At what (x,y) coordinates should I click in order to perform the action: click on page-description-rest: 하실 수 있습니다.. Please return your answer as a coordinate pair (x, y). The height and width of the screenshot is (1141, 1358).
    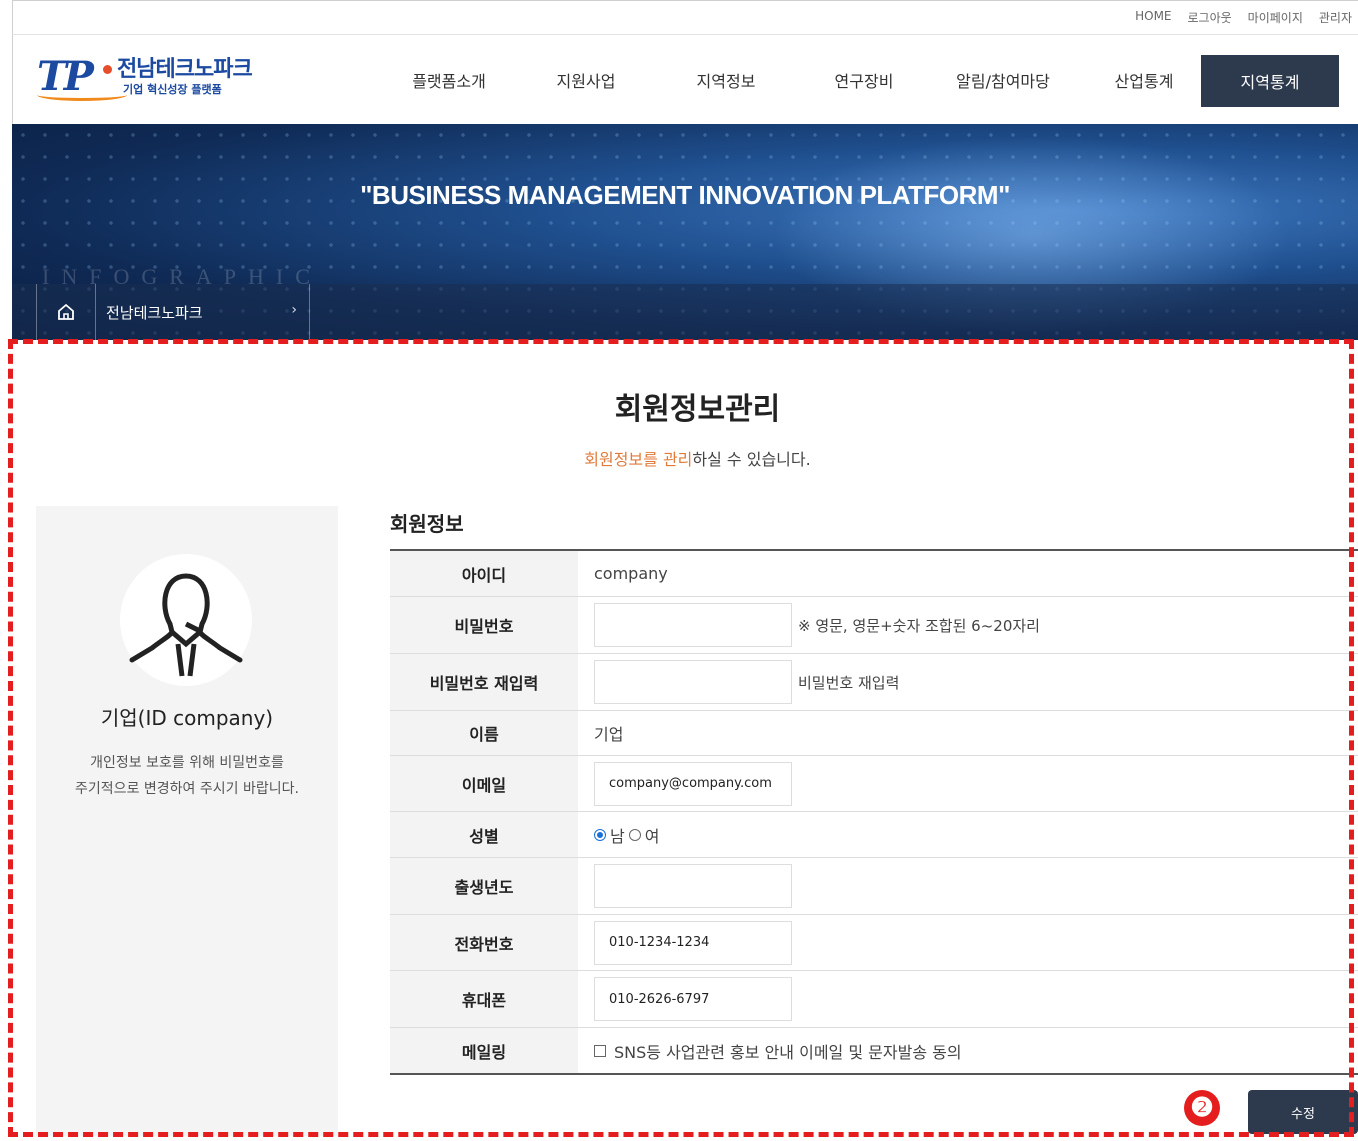
    Looking at the image, I should click on (751, 459).